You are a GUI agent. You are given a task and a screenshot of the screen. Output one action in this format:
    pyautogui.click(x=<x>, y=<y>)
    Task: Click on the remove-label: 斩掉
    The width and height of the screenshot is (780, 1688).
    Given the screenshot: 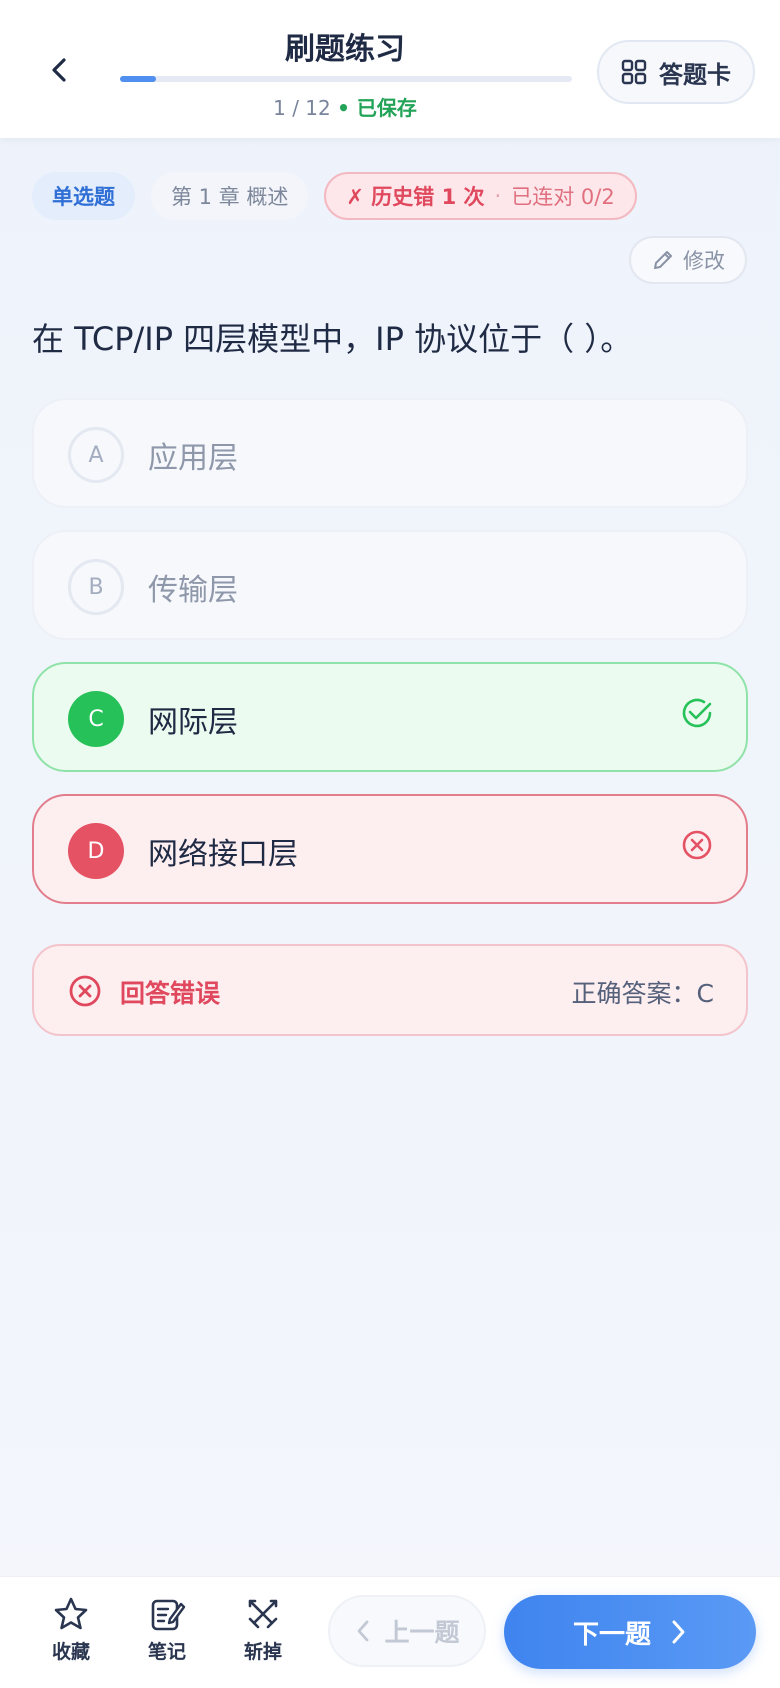 What is the action you would take?
    pyautogui.click(x=262, y=1652)
    